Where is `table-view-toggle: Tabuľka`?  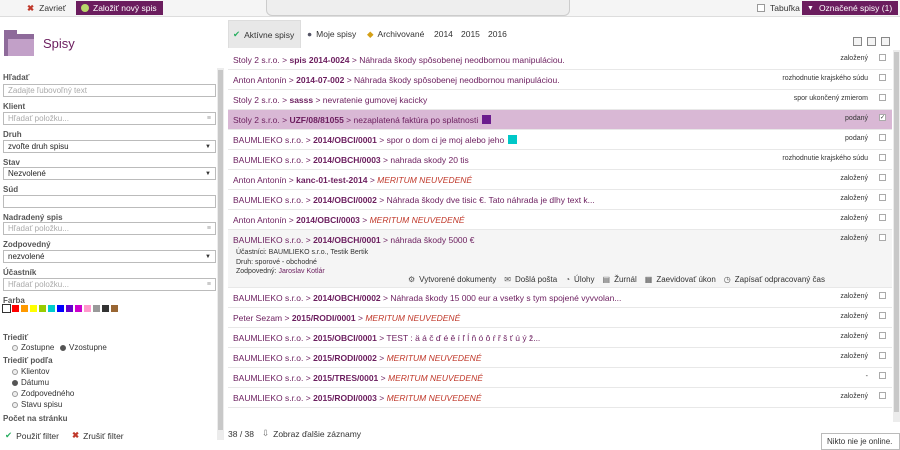 table-view-toggle: Tabuľka is located at coordinates (778, 8).